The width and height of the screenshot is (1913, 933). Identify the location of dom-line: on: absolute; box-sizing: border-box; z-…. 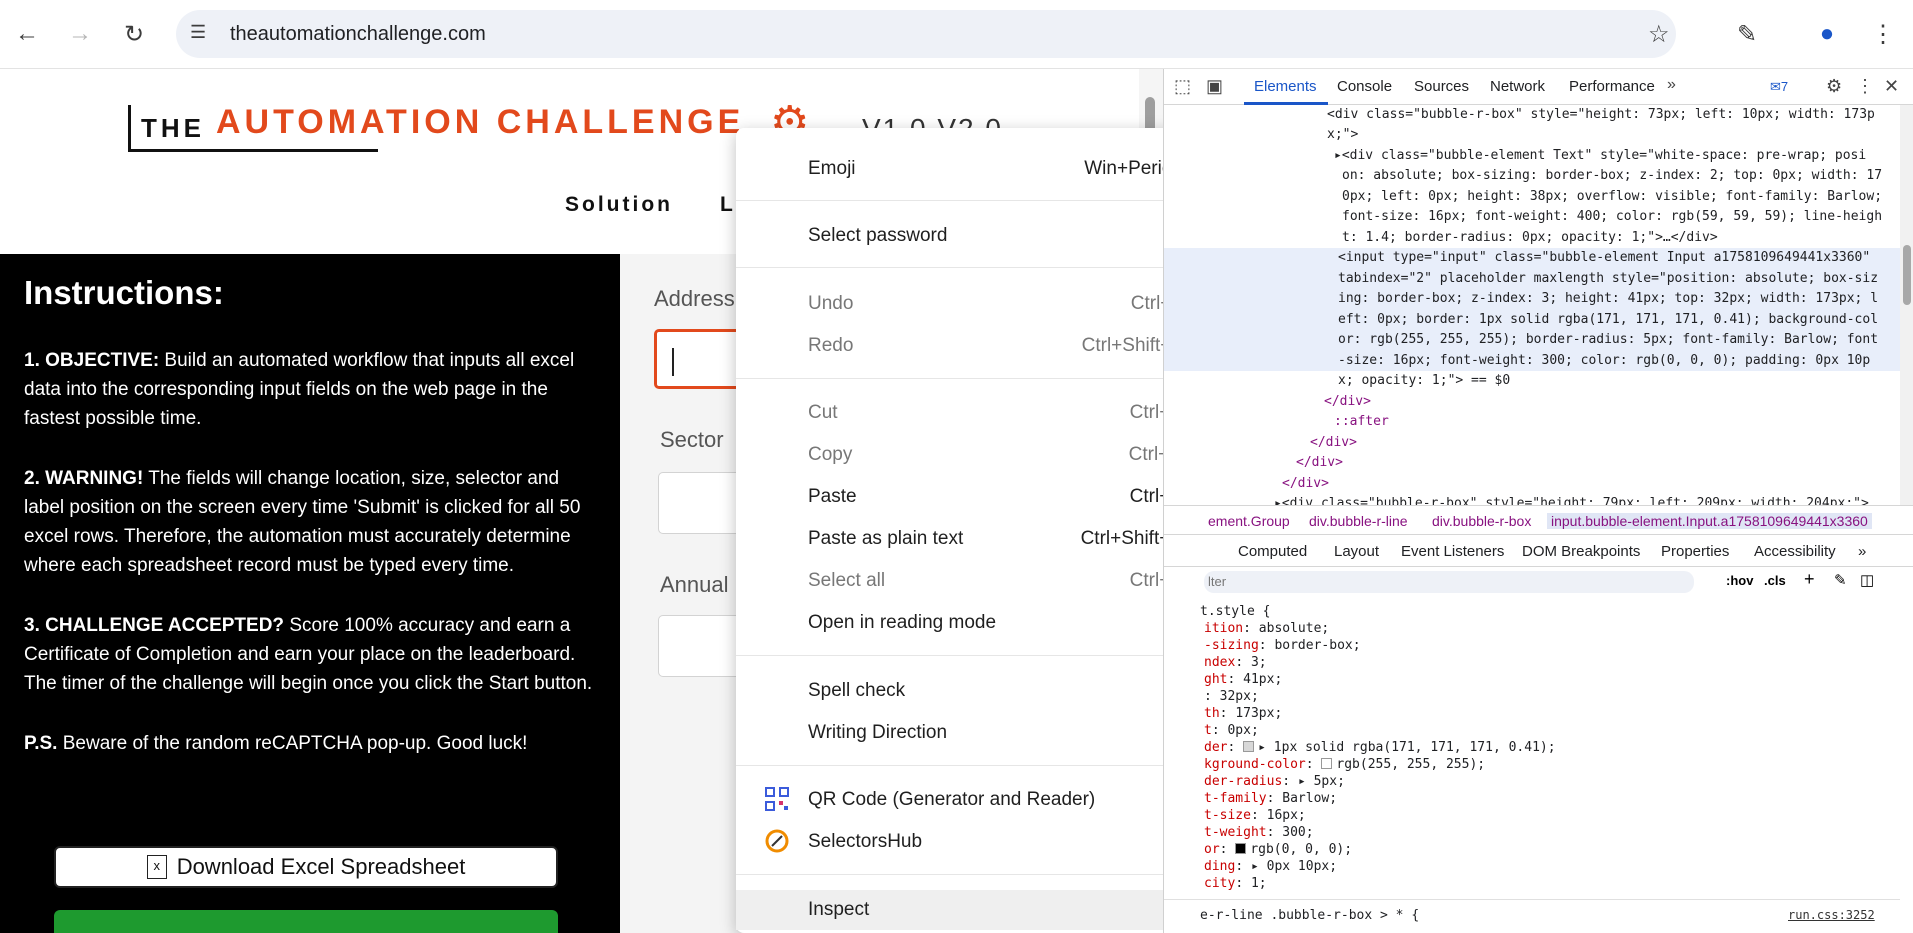
(1627, 176).